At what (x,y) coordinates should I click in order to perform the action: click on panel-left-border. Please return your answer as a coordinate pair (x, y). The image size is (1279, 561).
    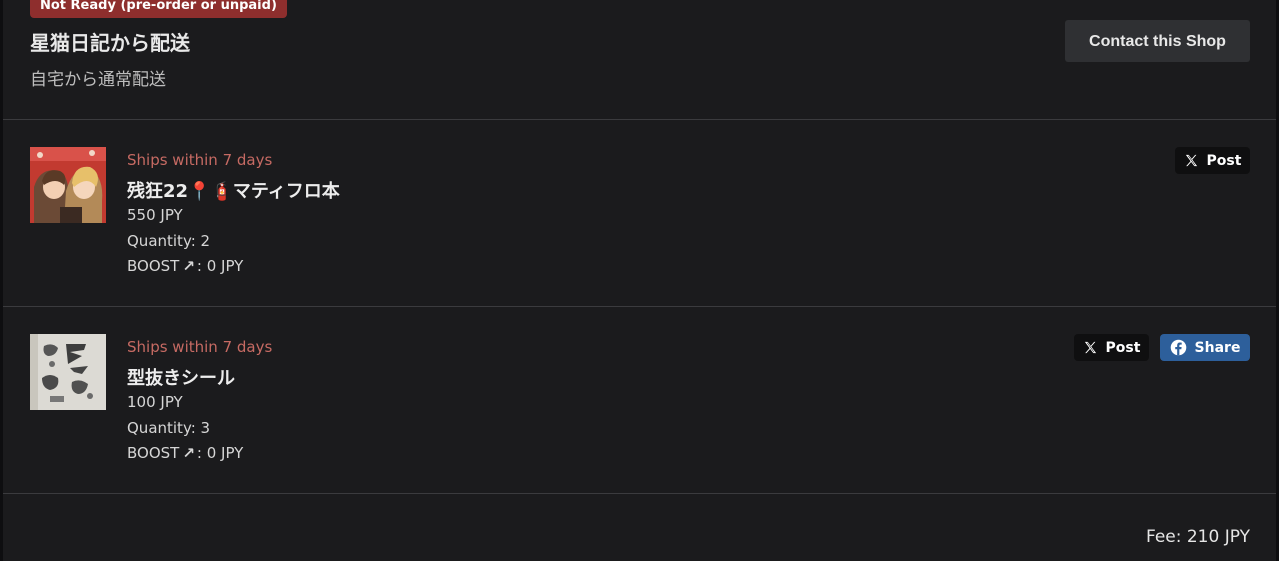
    Looking at the image, I should click on (1, 280).